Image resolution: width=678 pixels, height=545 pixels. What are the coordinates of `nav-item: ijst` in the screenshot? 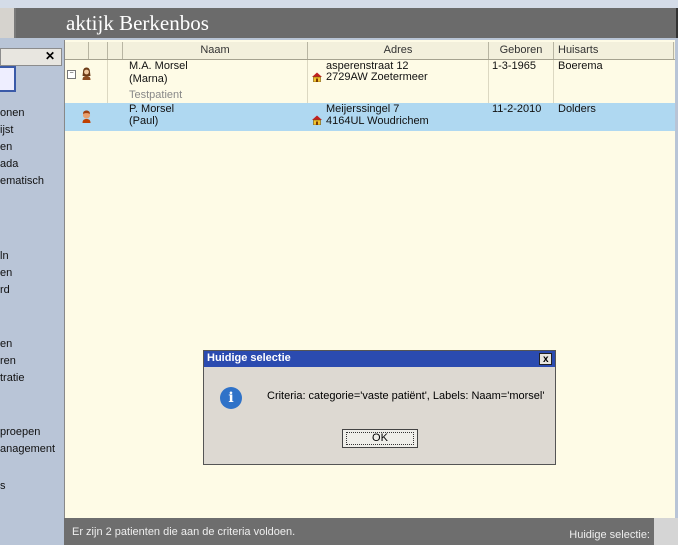 It's located at (6, 130).